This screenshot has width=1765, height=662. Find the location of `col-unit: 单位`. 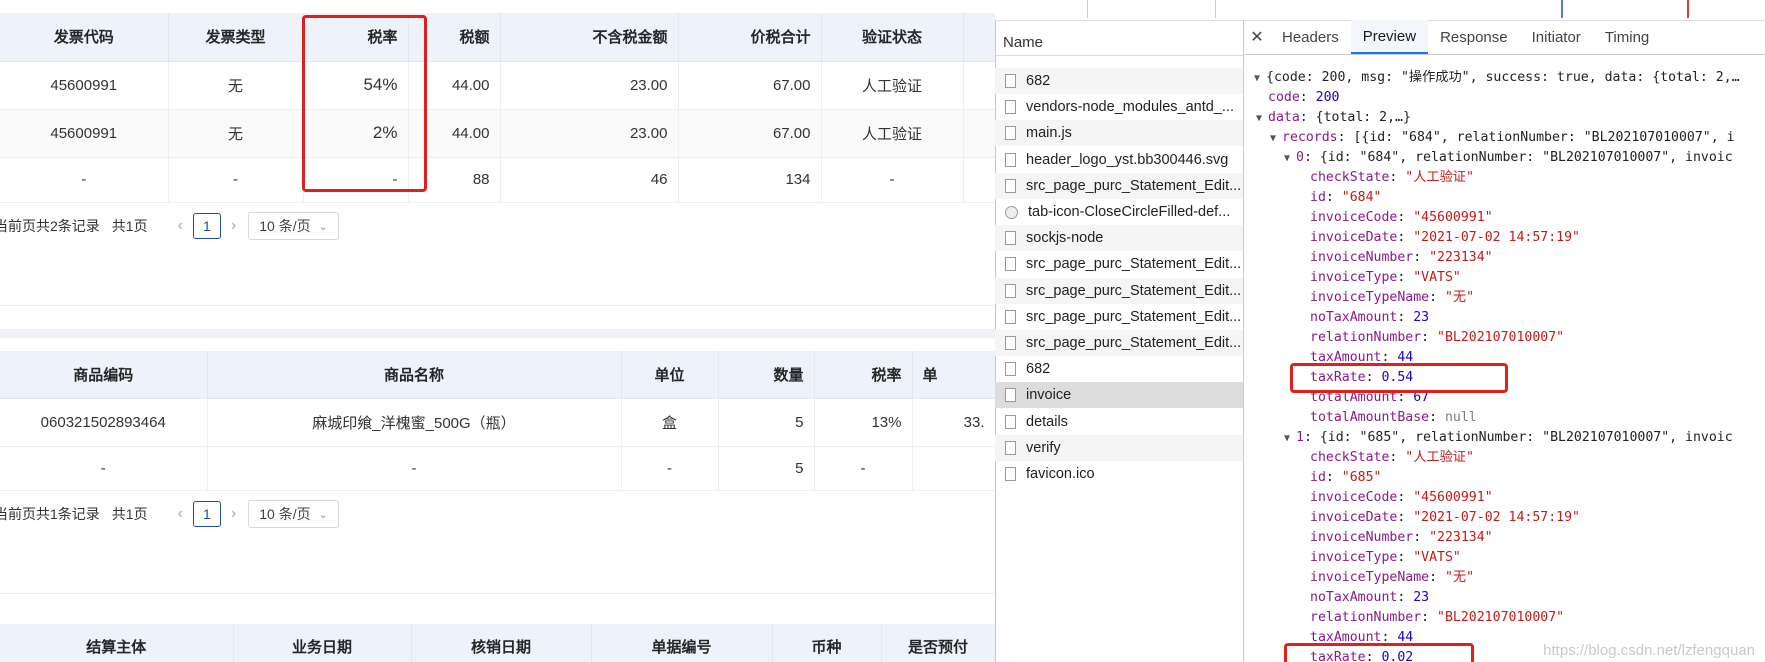

col-unit: 单位 is located at coordinates (670, 375).